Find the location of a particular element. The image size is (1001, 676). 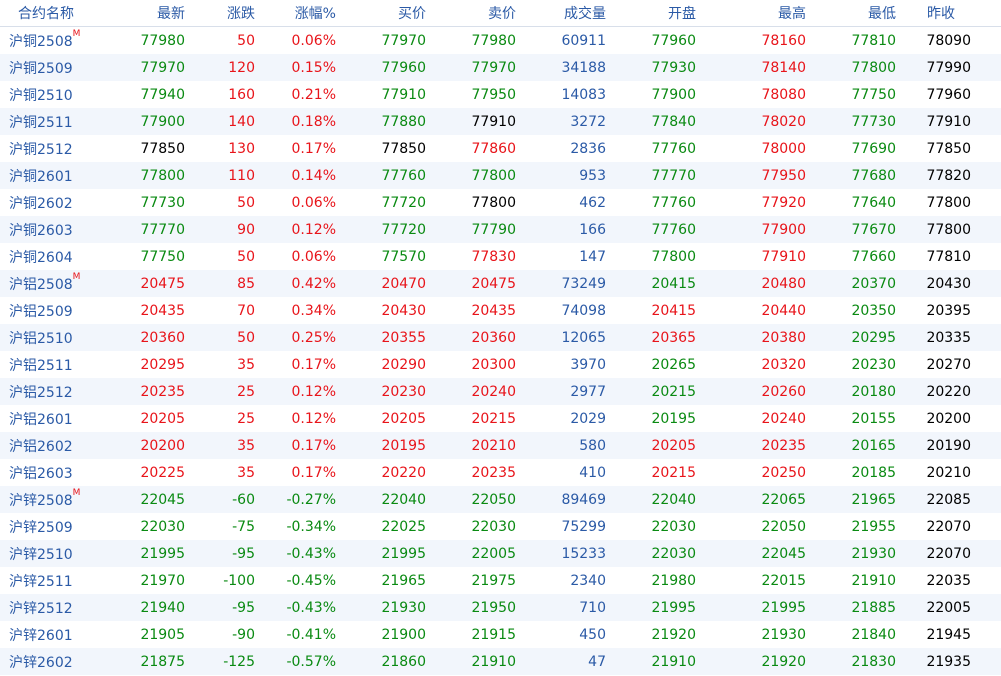

cell-ask: 22050 is located at coordinates (493, 499).